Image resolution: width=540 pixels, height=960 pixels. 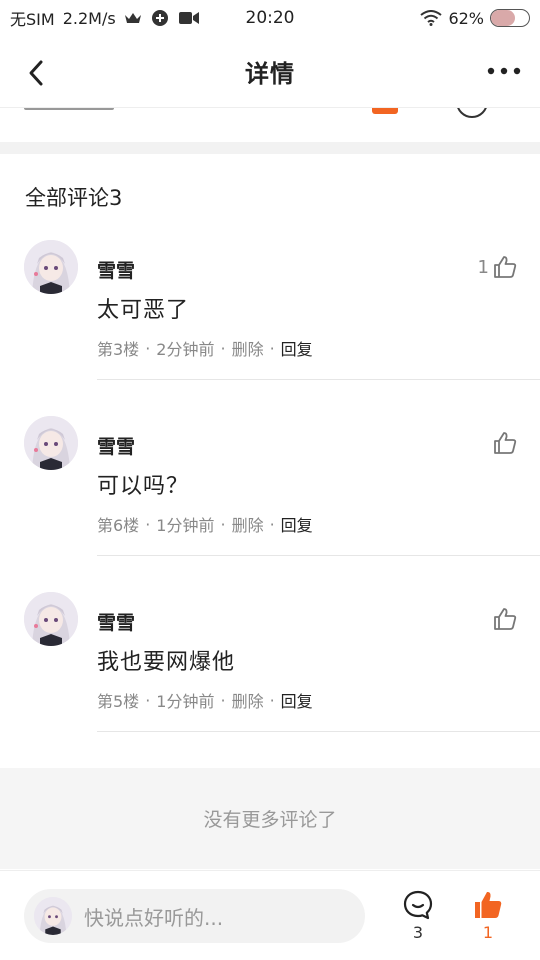 I want to click on battery-icon, so click(x=510, y=18).